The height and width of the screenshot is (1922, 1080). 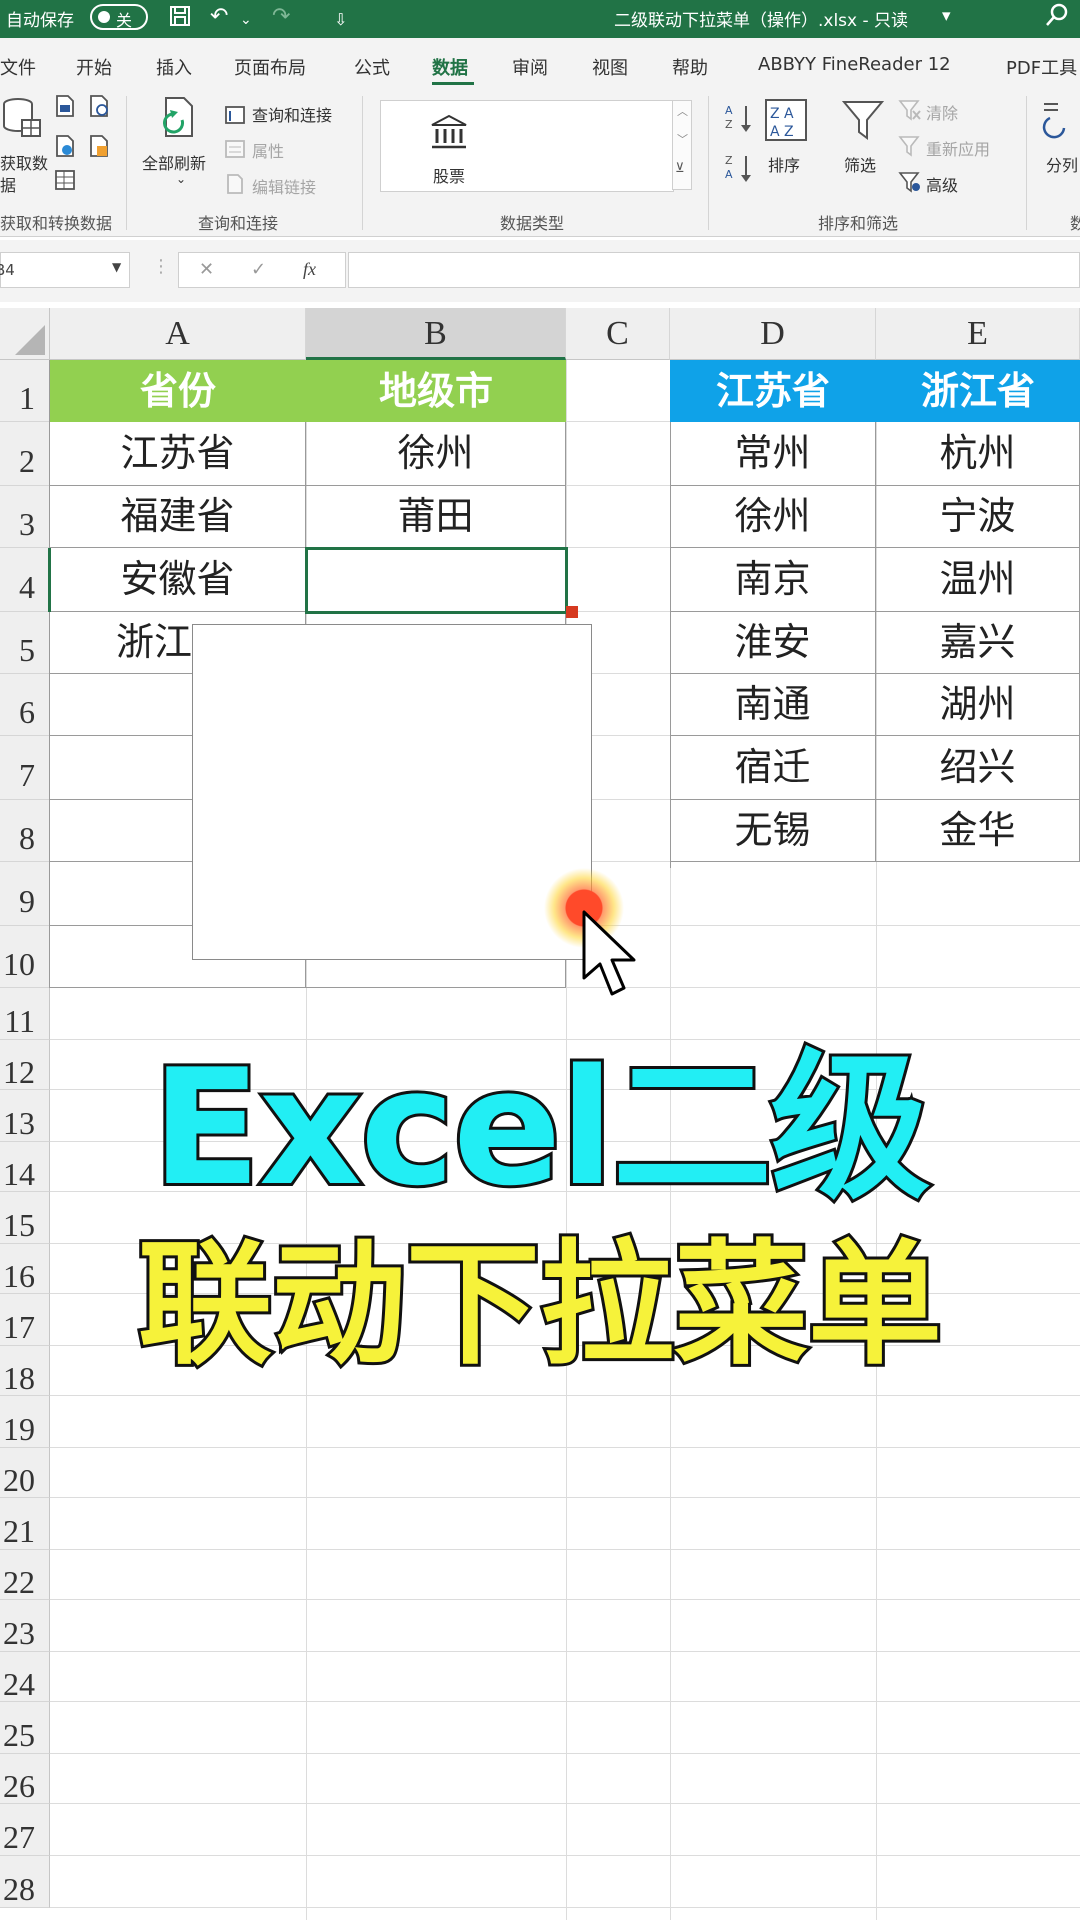 I want to click on header-province: 省份, so click(x=178, y=391).